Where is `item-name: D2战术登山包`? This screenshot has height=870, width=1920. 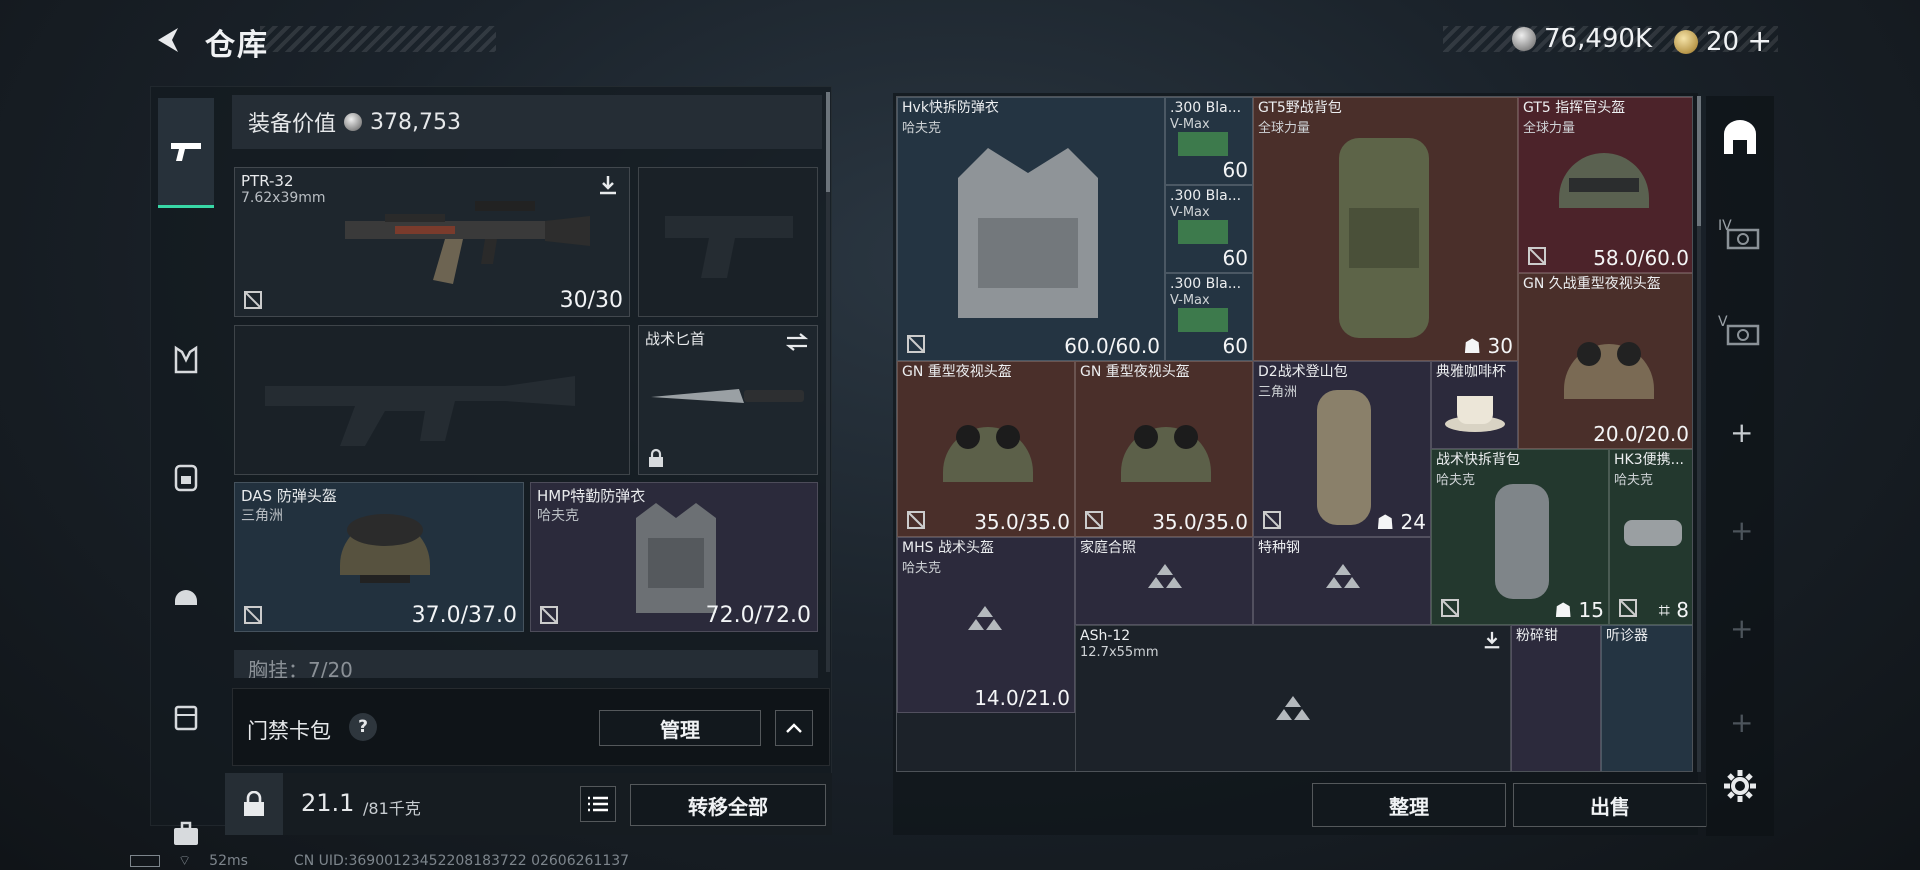
item-name: D2战术登山包 is located at coordinates (1303, 372).